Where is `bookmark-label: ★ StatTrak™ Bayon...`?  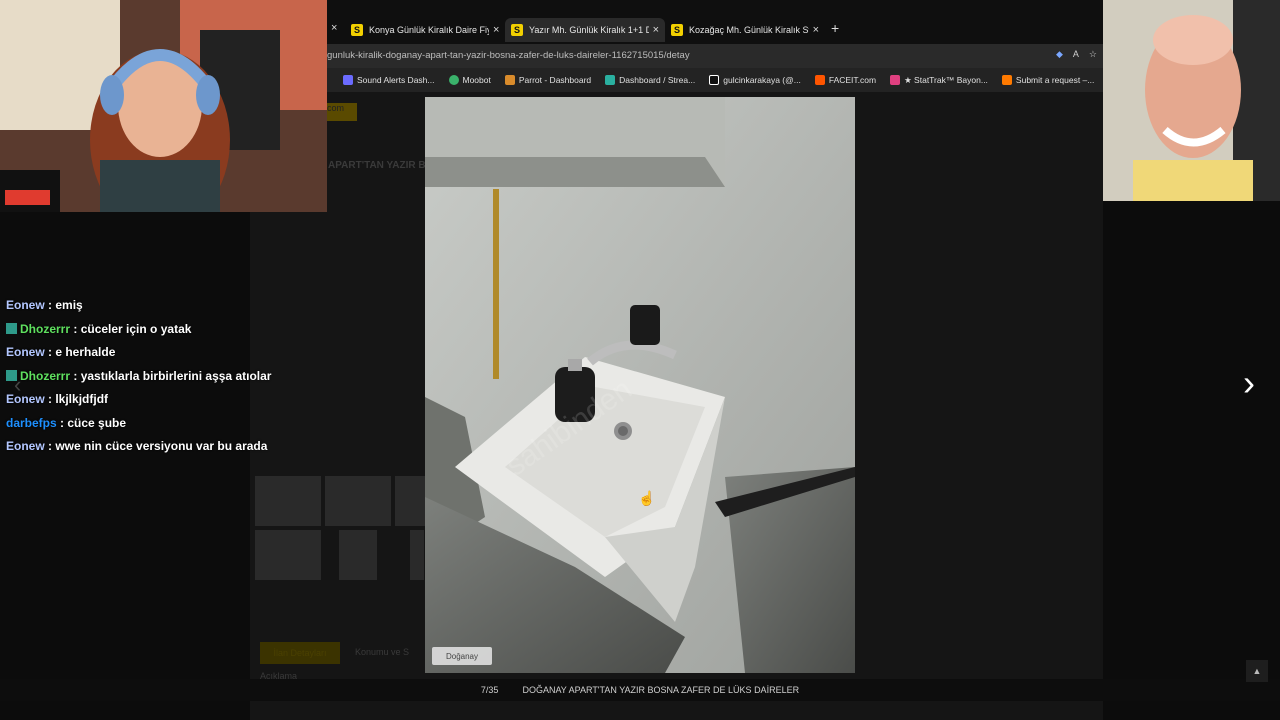
bookmark-label: ★ StatTrak™ Bayon... is located at coordinates (946, 79).